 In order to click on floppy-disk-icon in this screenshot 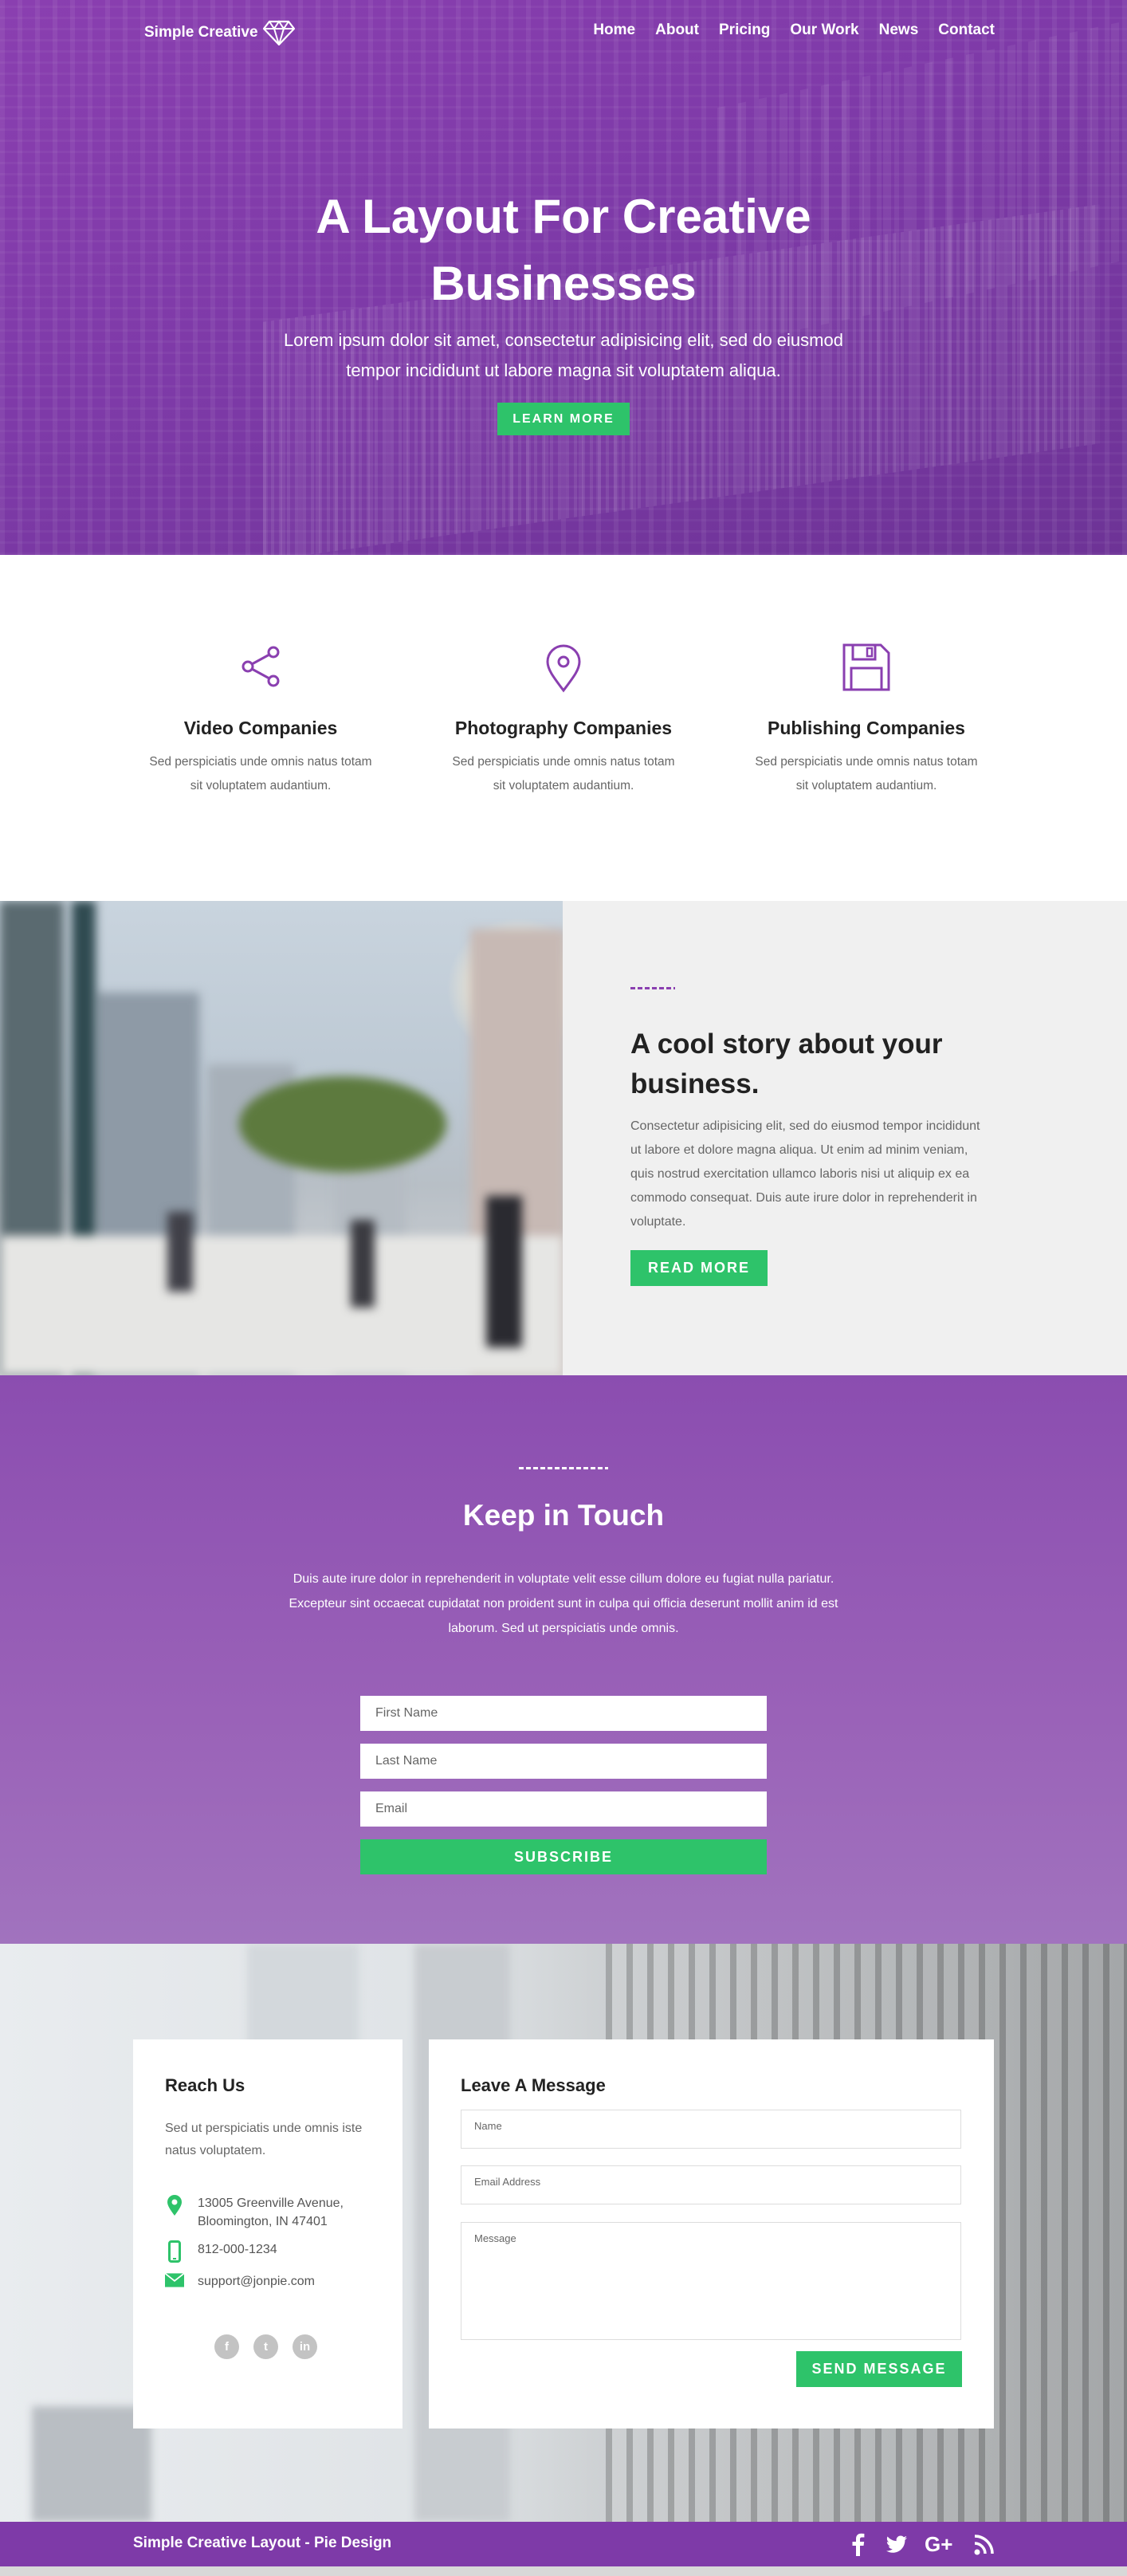, I will do `click(866, 667)`.